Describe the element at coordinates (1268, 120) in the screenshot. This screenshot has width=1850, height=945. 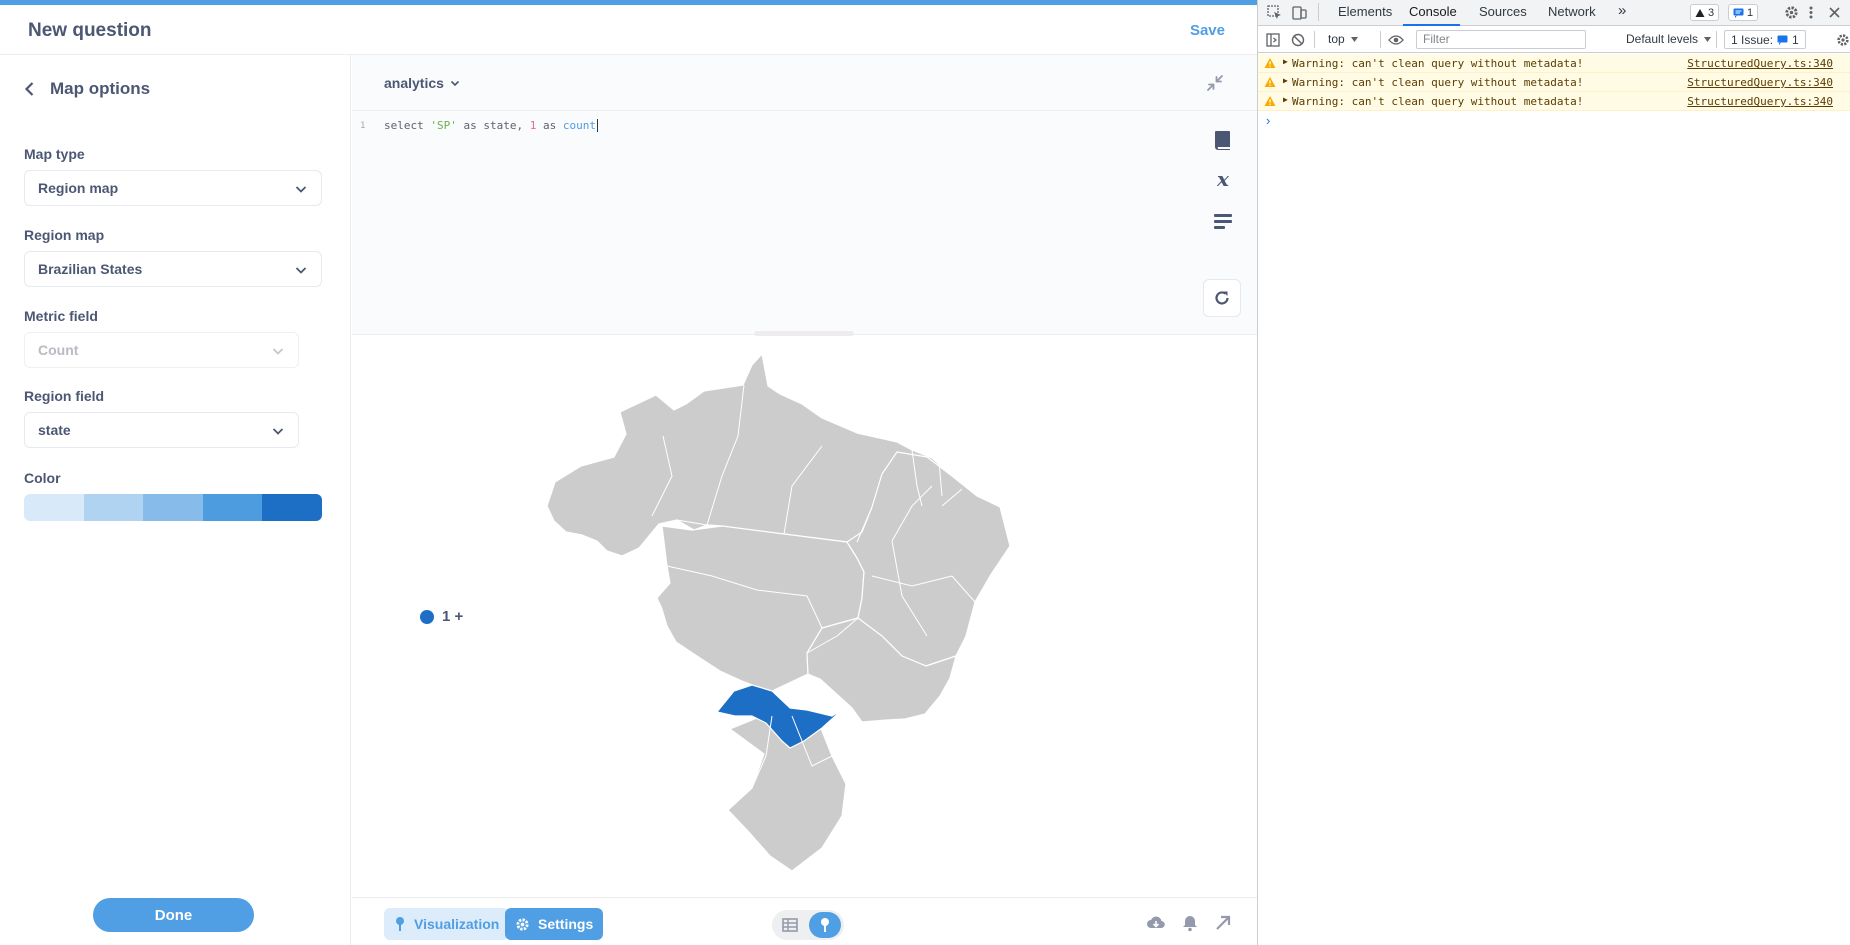
I see `console-prompt: ›` at that location.